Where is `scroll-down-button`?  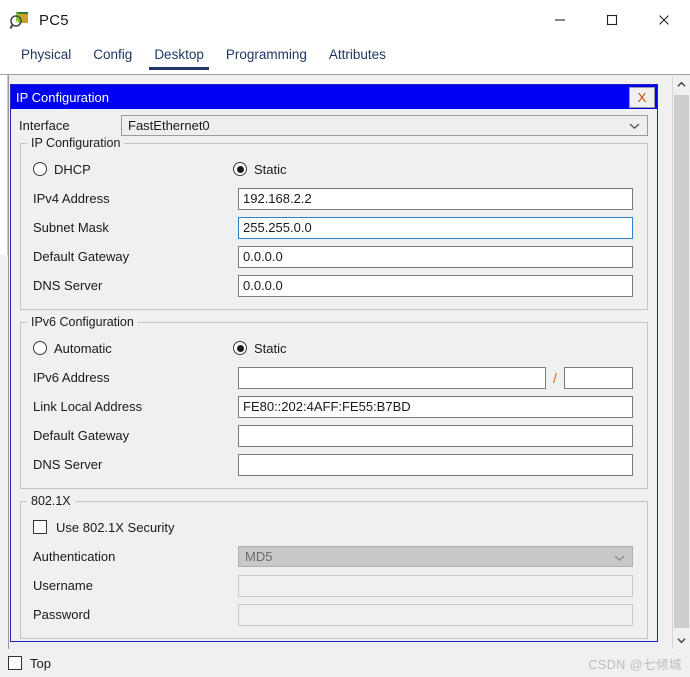 scroll-down-button is located at coordinates (681, 640).